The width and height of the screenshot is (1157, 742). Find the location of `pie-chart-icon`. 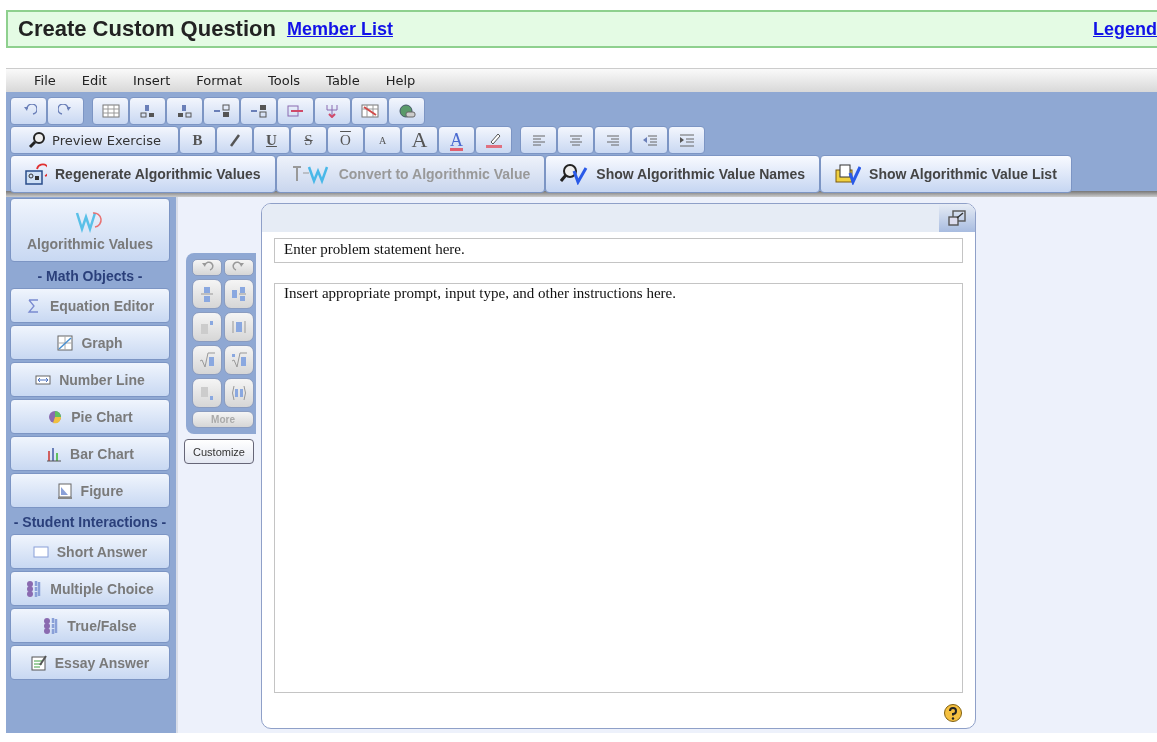

pie-chart-icon is located at coordinates (55, 416).